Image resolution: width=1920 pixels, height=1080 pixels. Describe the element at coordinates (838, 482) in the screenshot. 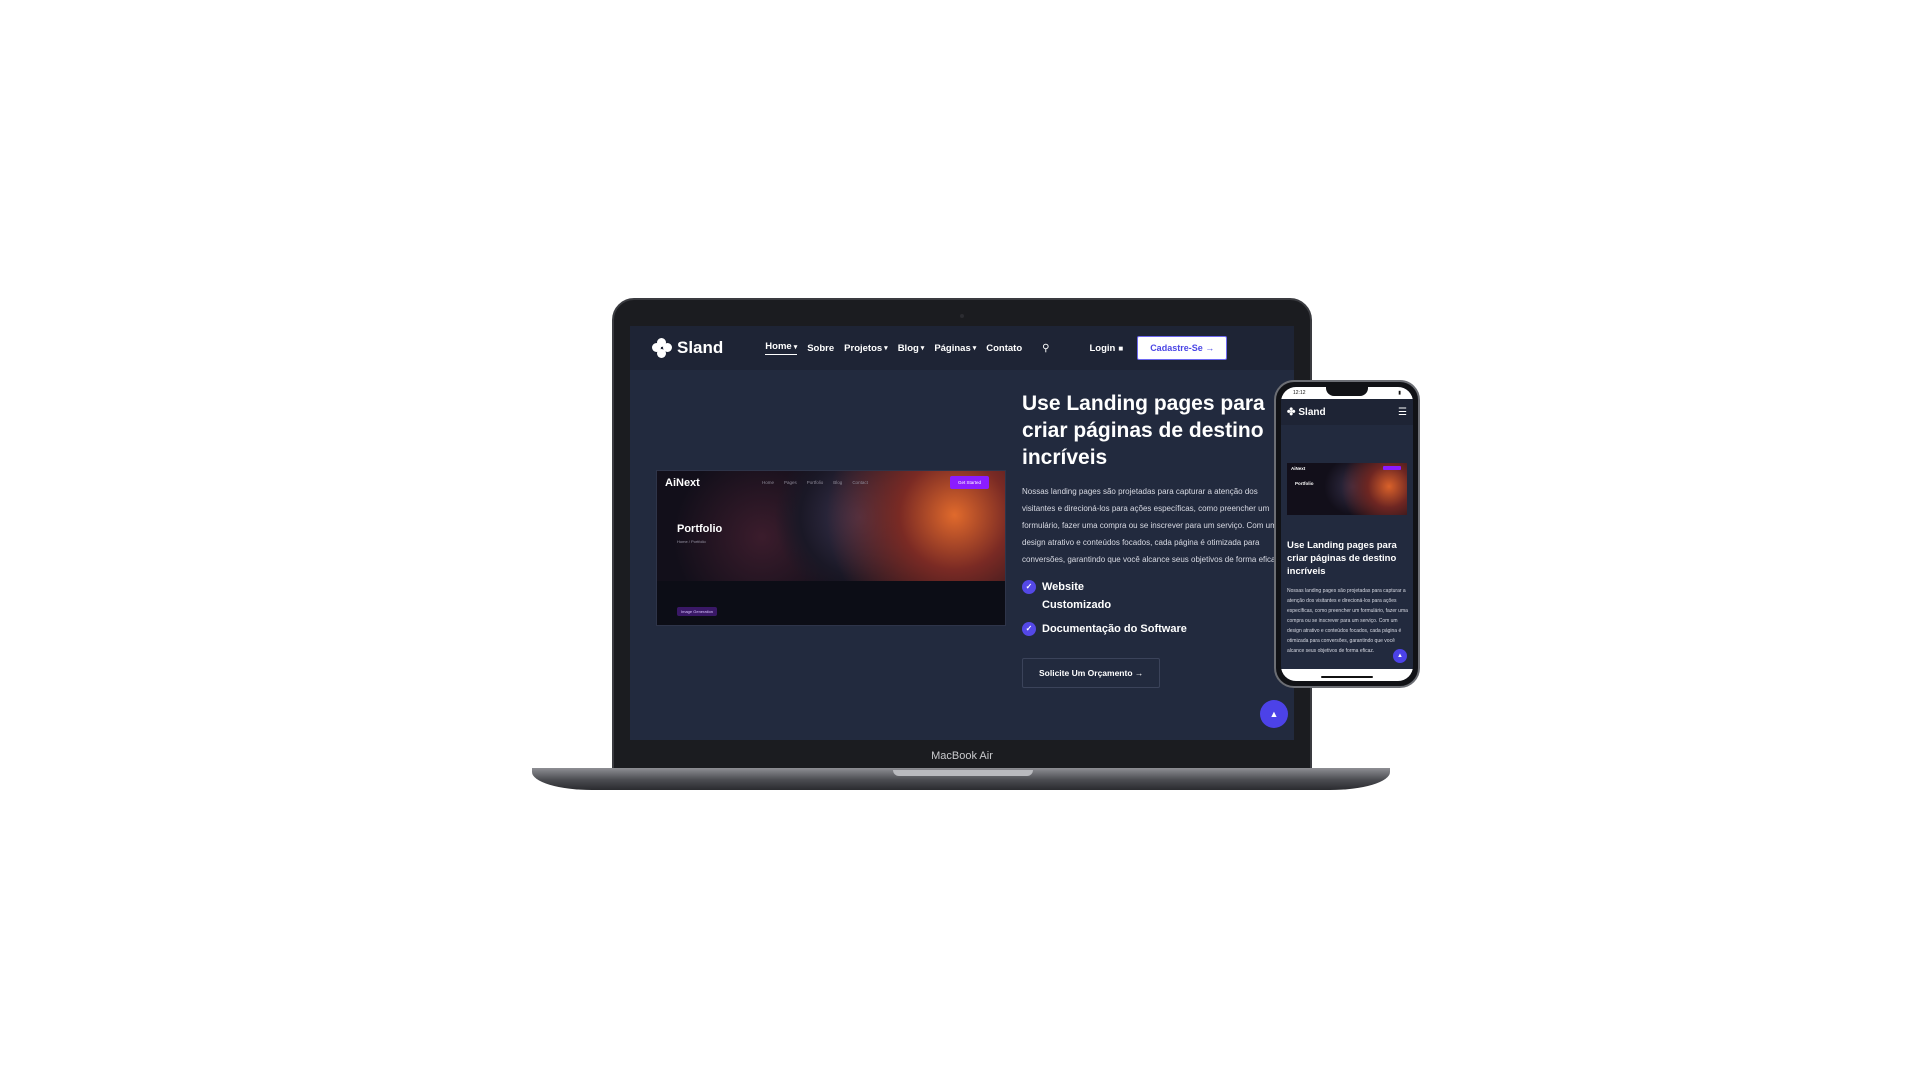

I see `preview-menu-item: Blog` at that location.